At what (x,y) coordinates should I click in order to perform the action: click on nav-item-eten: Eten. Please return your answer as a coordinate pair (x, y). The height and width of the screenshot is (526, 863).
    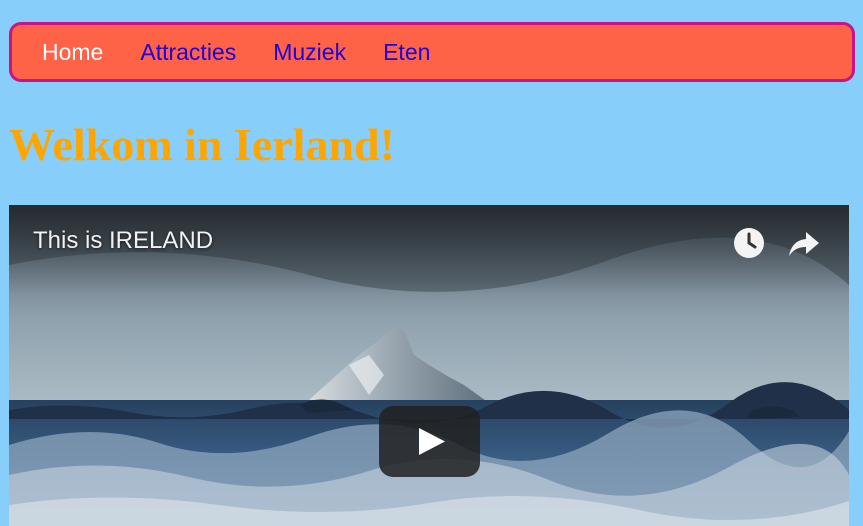
    Looking at the image, I should click on (406, 52).